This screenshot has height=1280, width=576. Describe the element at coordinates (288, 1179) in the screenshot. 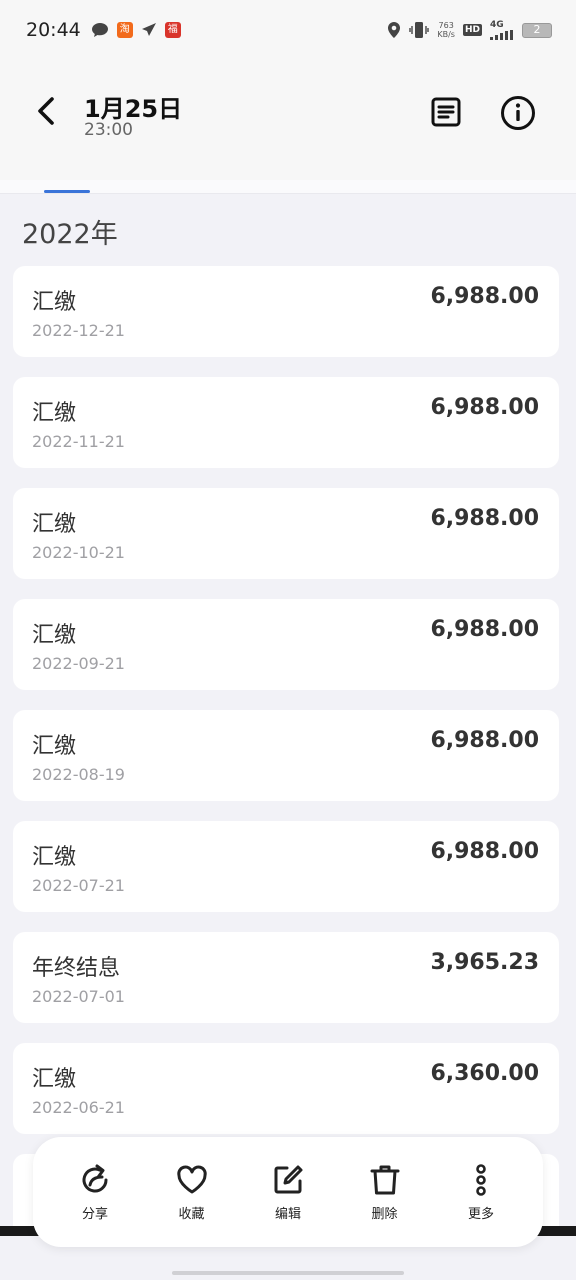

I see `edit-icon` at that location.